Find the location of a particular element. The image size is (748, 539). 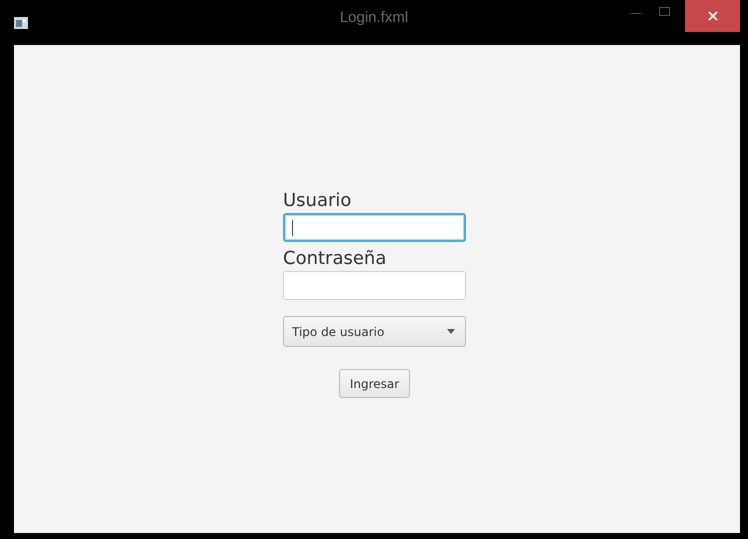

field-label: Usuario is located at coordinates (317, 201).